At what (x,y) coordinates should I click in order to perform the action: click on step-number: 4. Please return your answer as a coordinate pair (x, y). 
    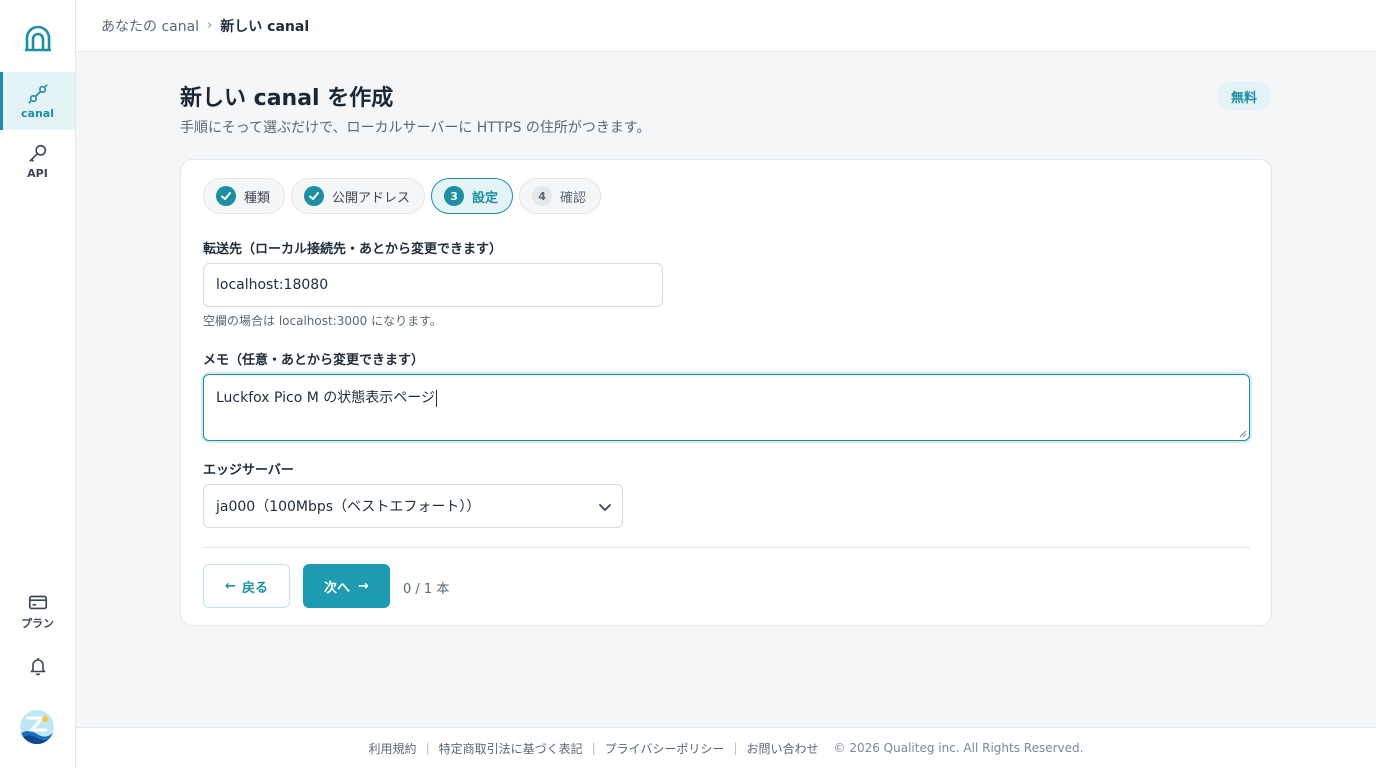
    Looking at the image, I should click on (542, 196).